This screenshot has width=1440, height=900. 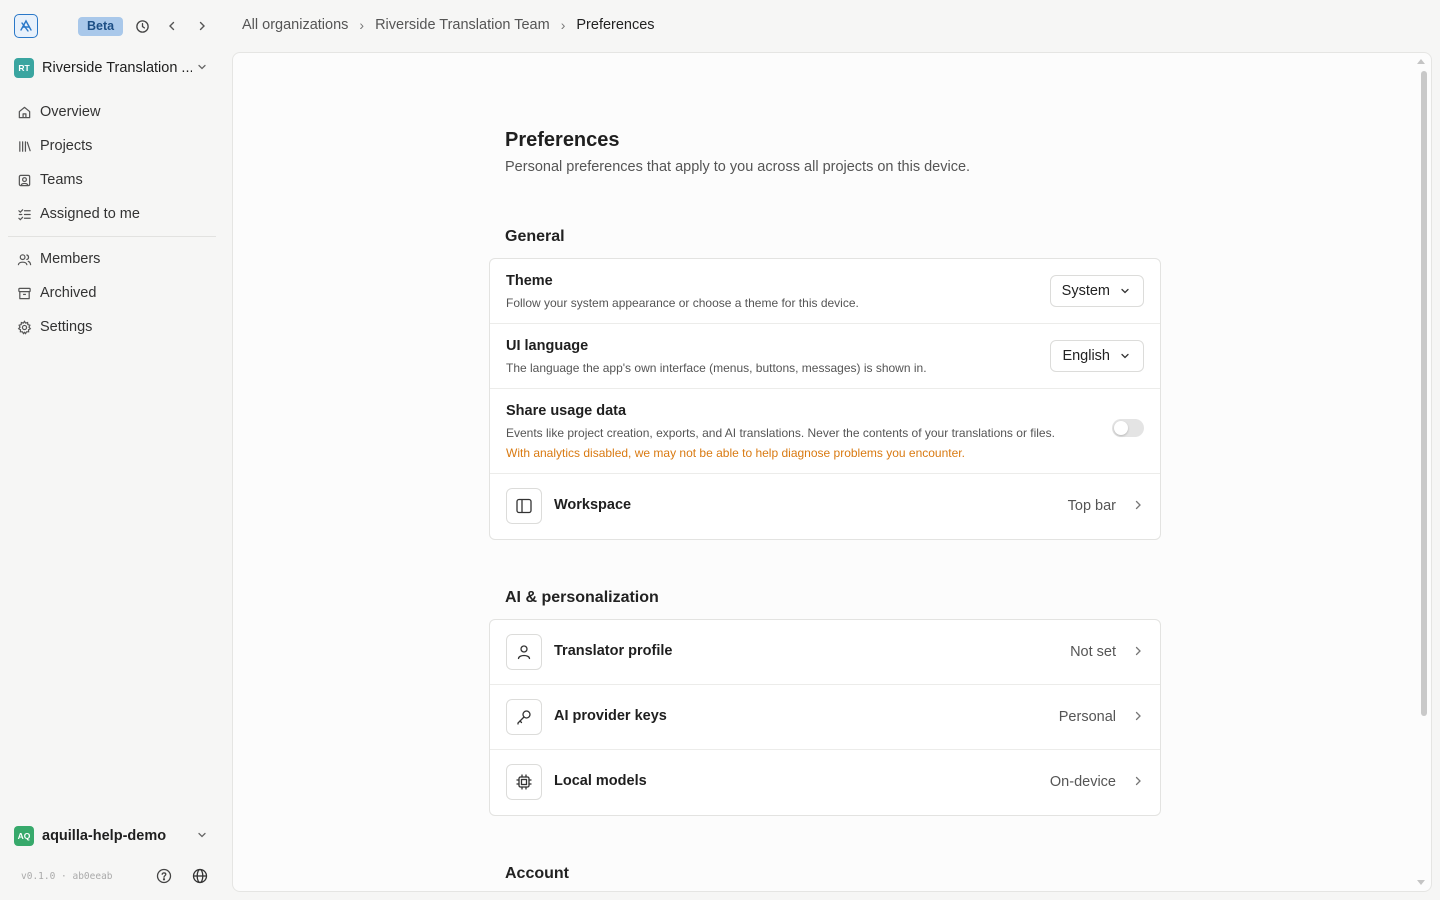 I want to click on ai-provider-keys-row: AI provider keys Personal, so click(x=825, y=717).